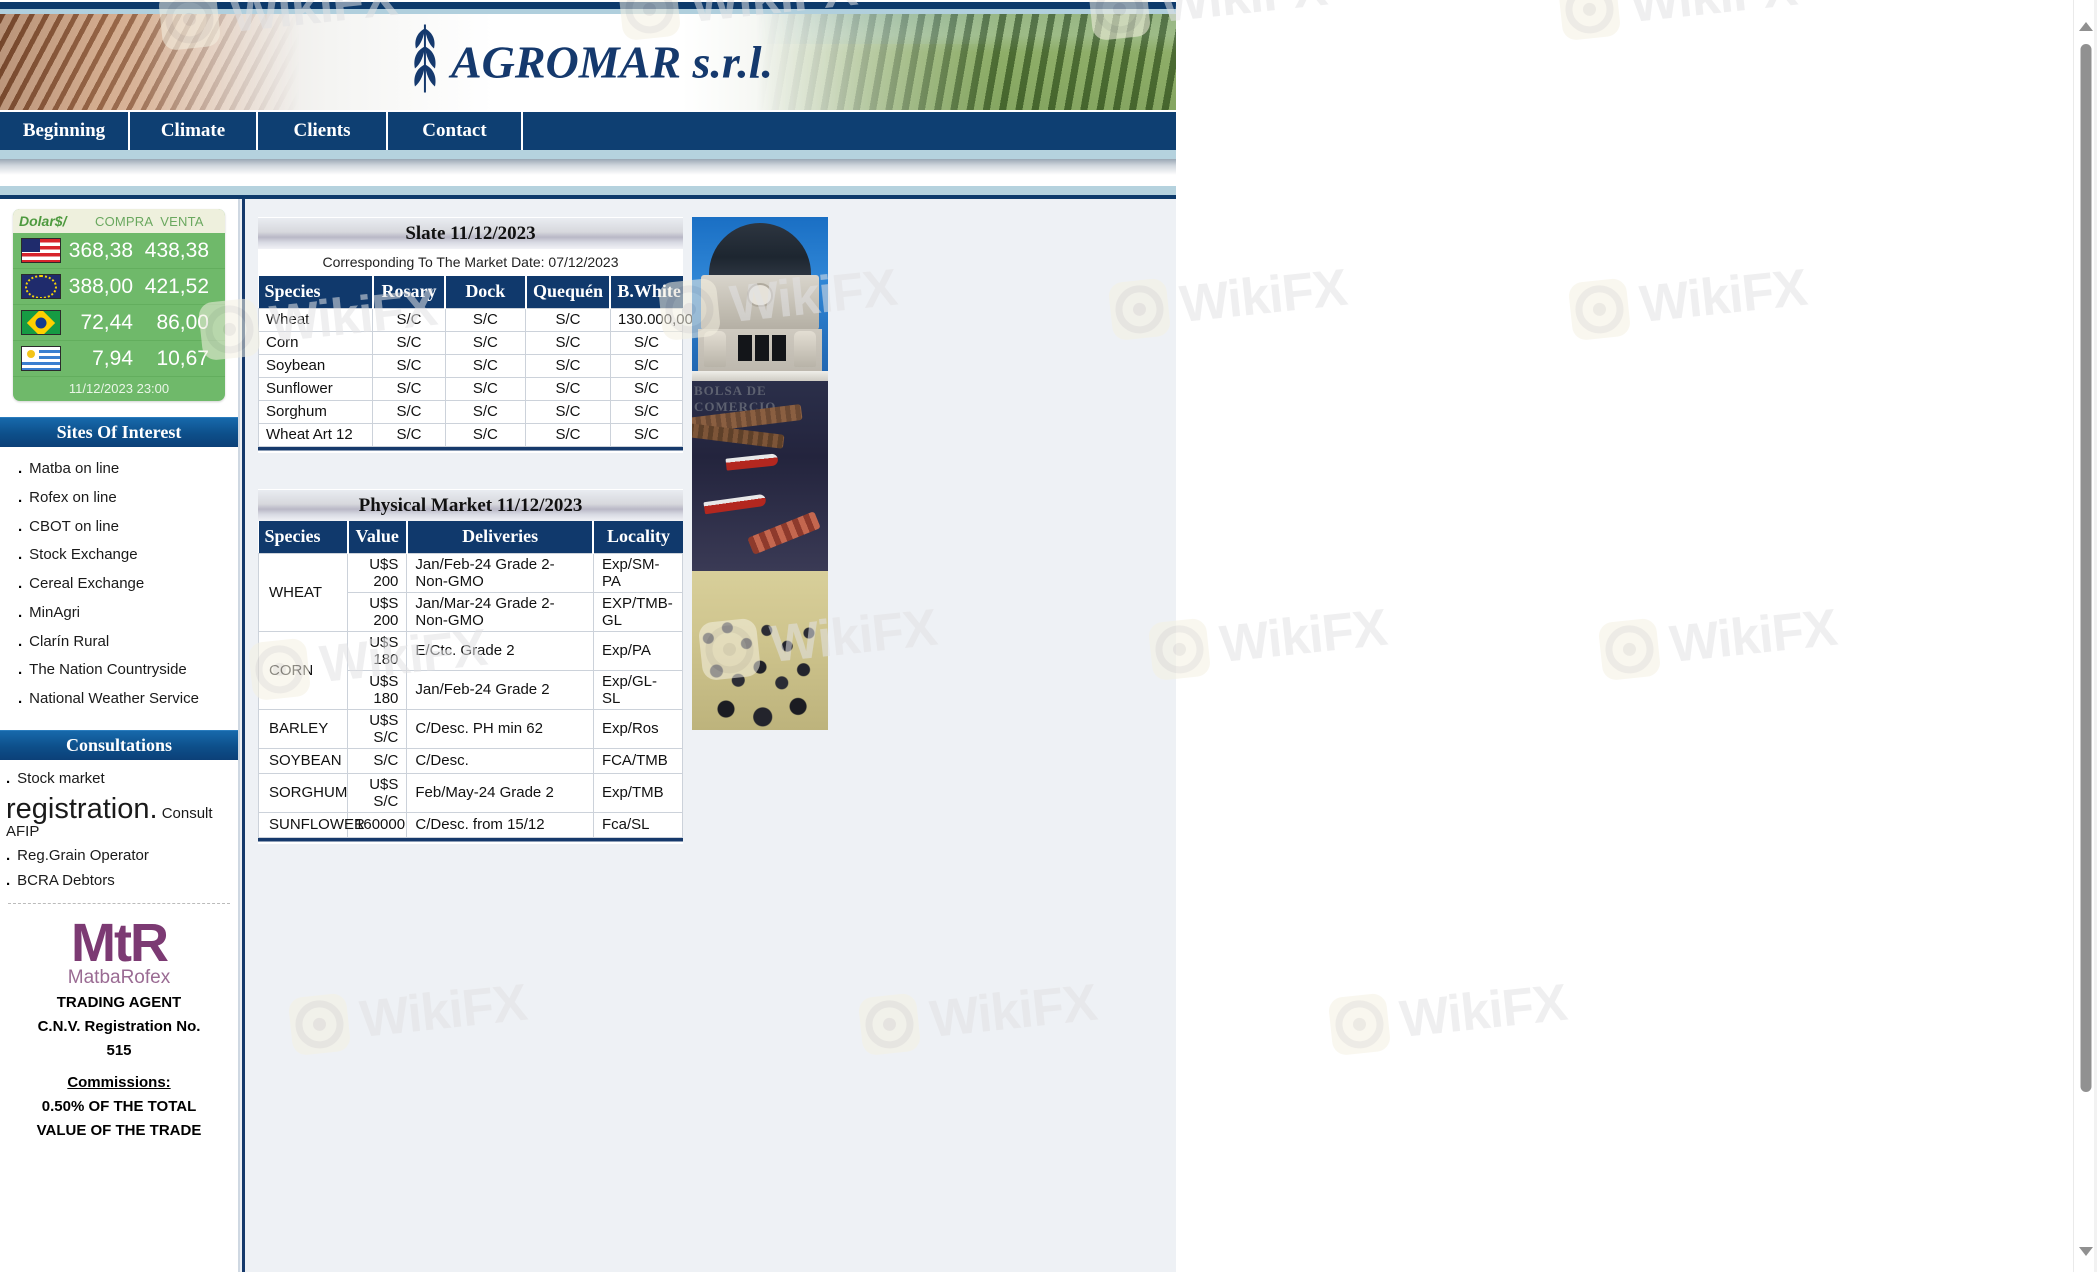 This screenshot has width=2097, height=1272. I want to click on currency-widget-header: Dolar$/ COMPRA VENTA, so click(119, 221).